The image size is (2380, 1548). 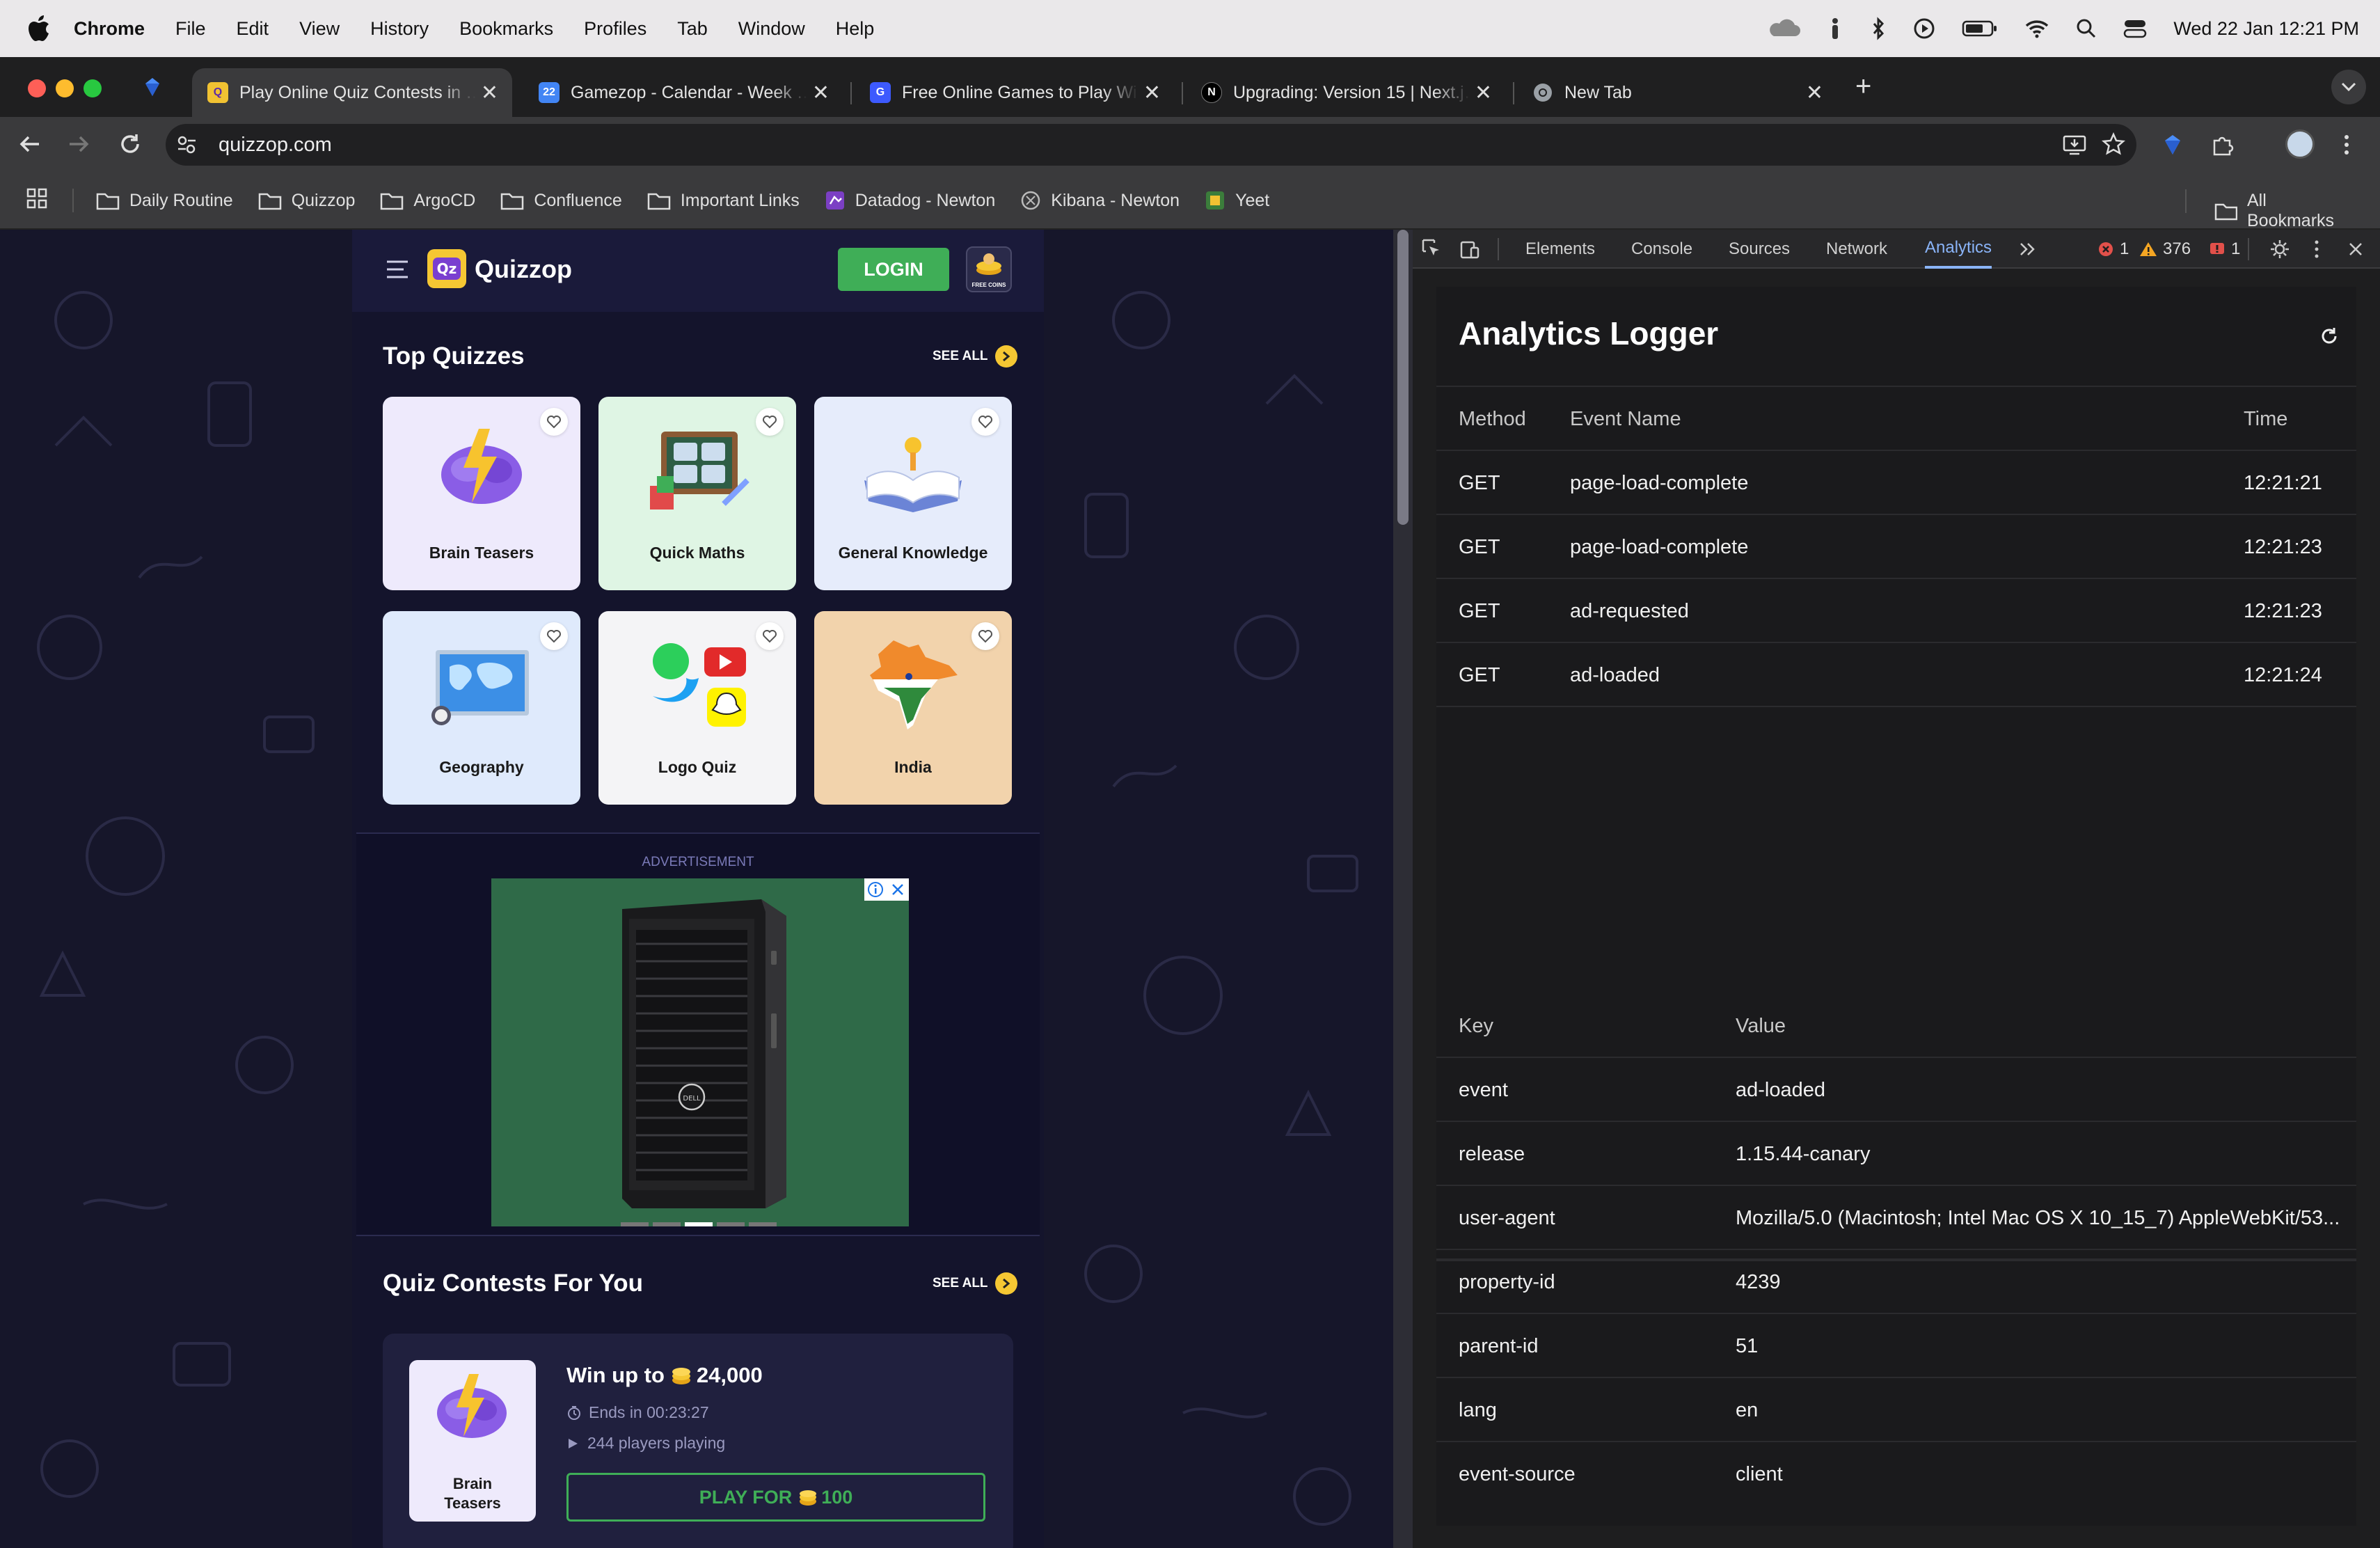 I want to click on settings-gear-icon, so click(x=2280, y=249).